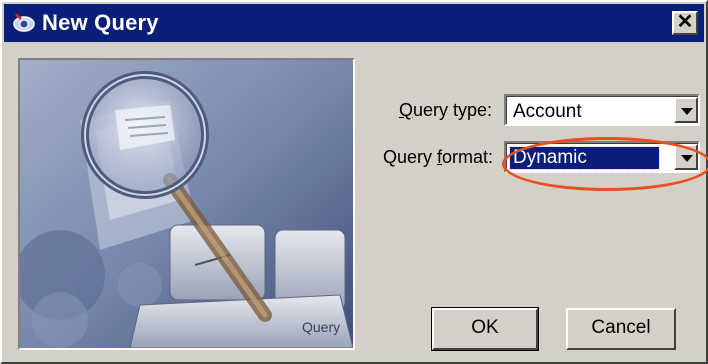 The height and width of the screenshot is (364, 708). I want to click on query-type-dropdown-button, so click(686, 110).